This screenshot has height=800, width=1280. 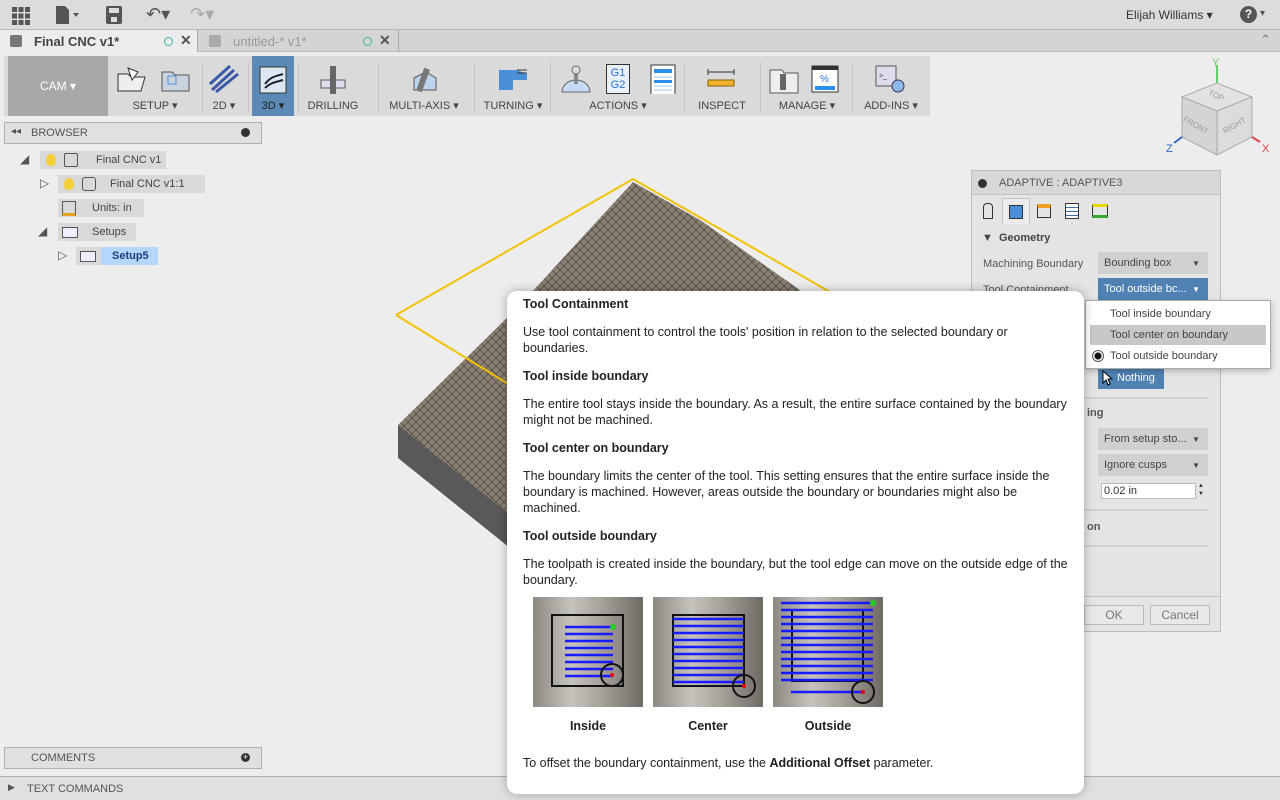 I want to click on tab-final-cnc: Final CNC v1* ✕, so click(x=99, y=41).